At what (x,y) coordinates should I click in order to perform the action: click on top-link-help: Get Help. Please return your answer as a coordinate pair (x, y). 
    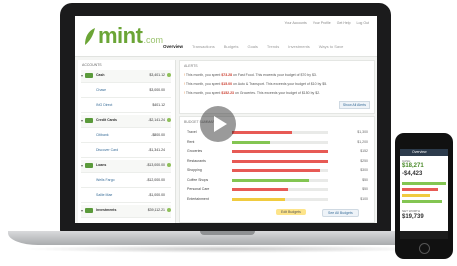
    Looking at the image, I should click on (344, 23).